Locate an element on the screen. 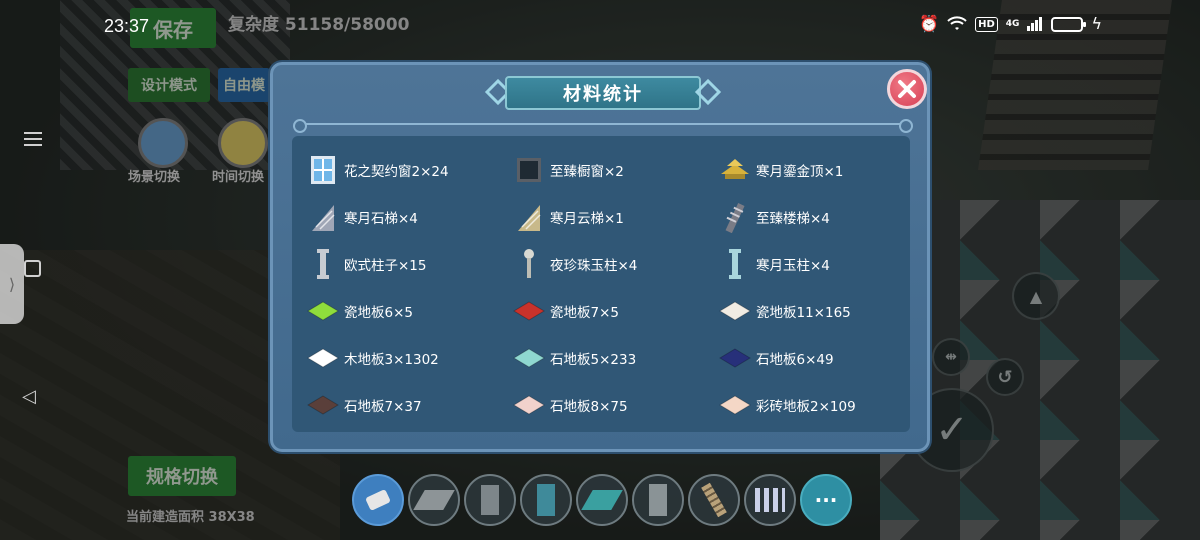 This screenshot has width=1200, height=540. eraser-tool-button is located at coordinates (378, 500).